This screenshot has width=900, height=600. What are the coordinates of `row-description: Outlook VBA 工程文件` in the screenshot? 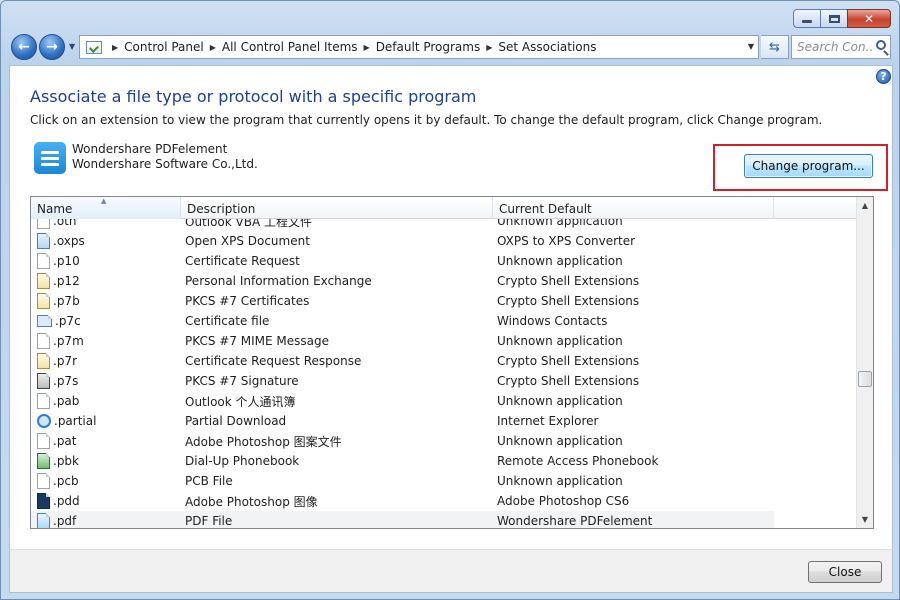 It's located at (249, 224).